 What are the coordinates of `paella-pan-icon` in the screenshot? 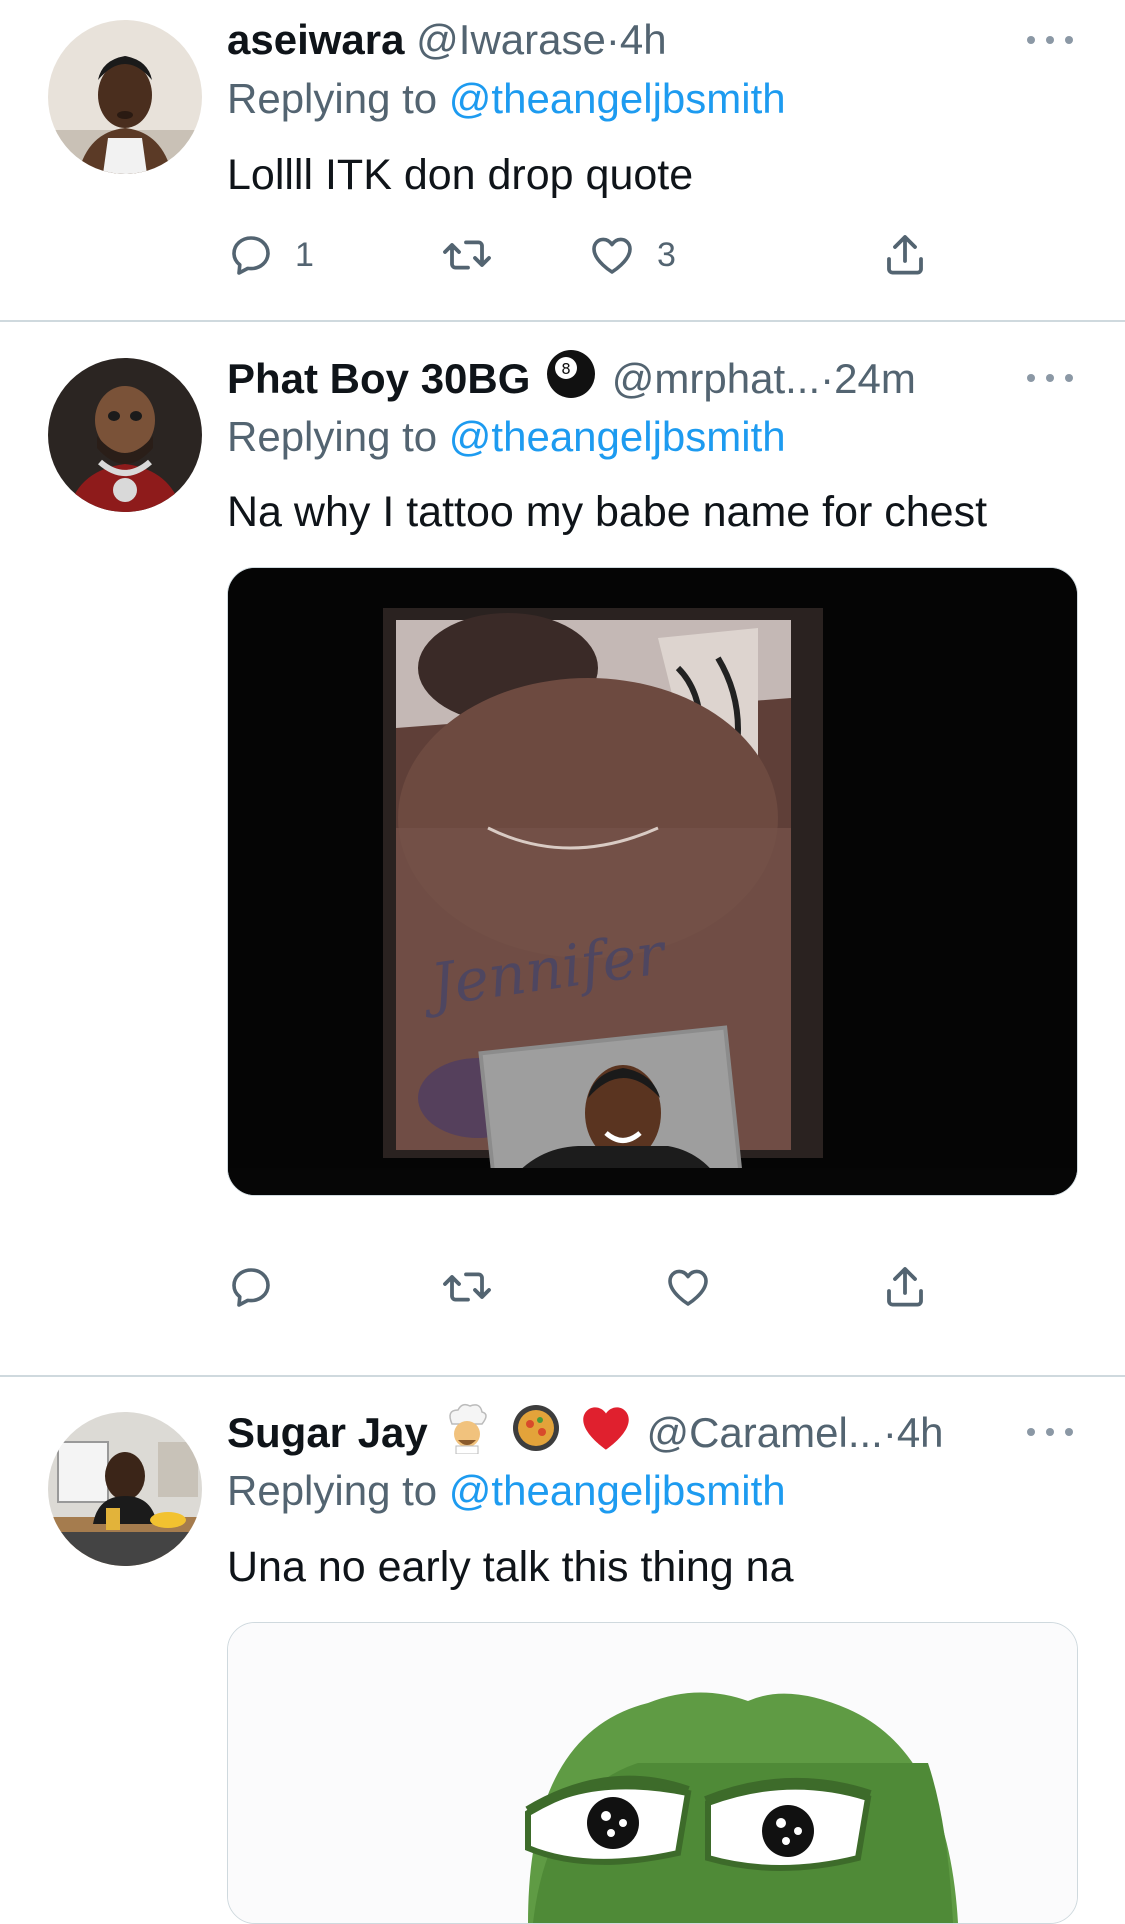 It's located at (536, 1436).